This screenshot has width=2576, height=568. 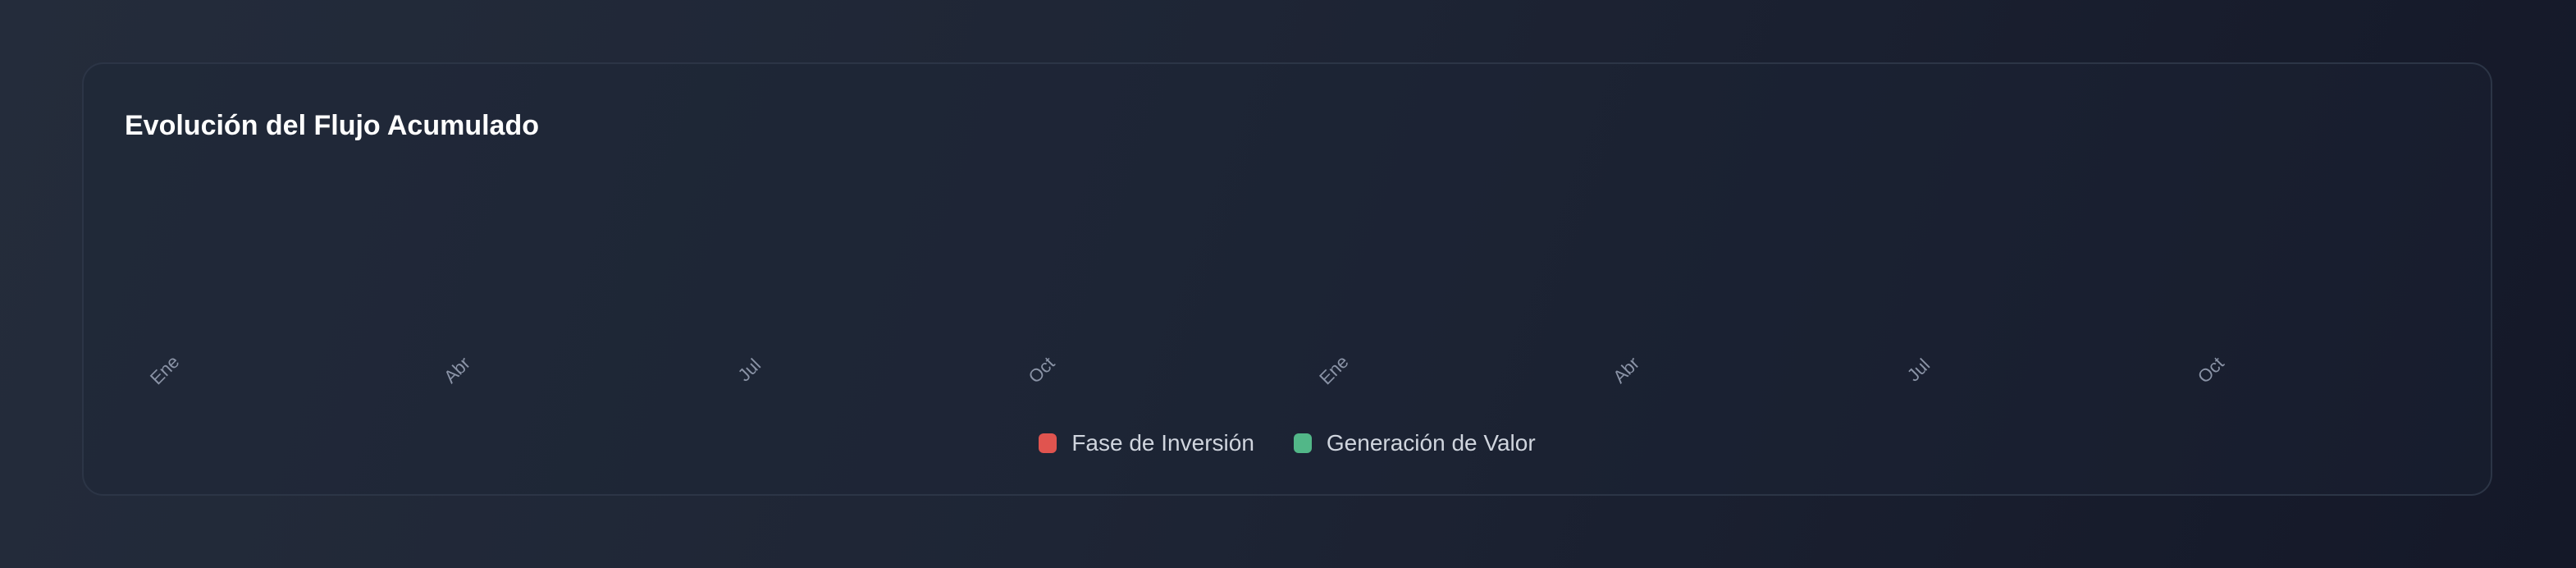 I want to click on legend-label: Generación de Valor, so click(x=1431, y=443).